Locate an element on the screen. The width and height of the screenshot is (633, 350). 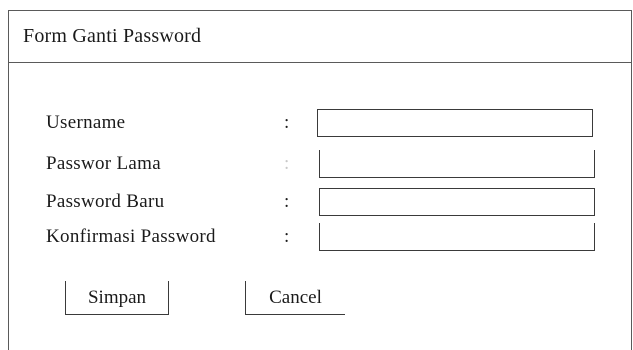
save-button: Simpan is located at coordinates (117, 298).